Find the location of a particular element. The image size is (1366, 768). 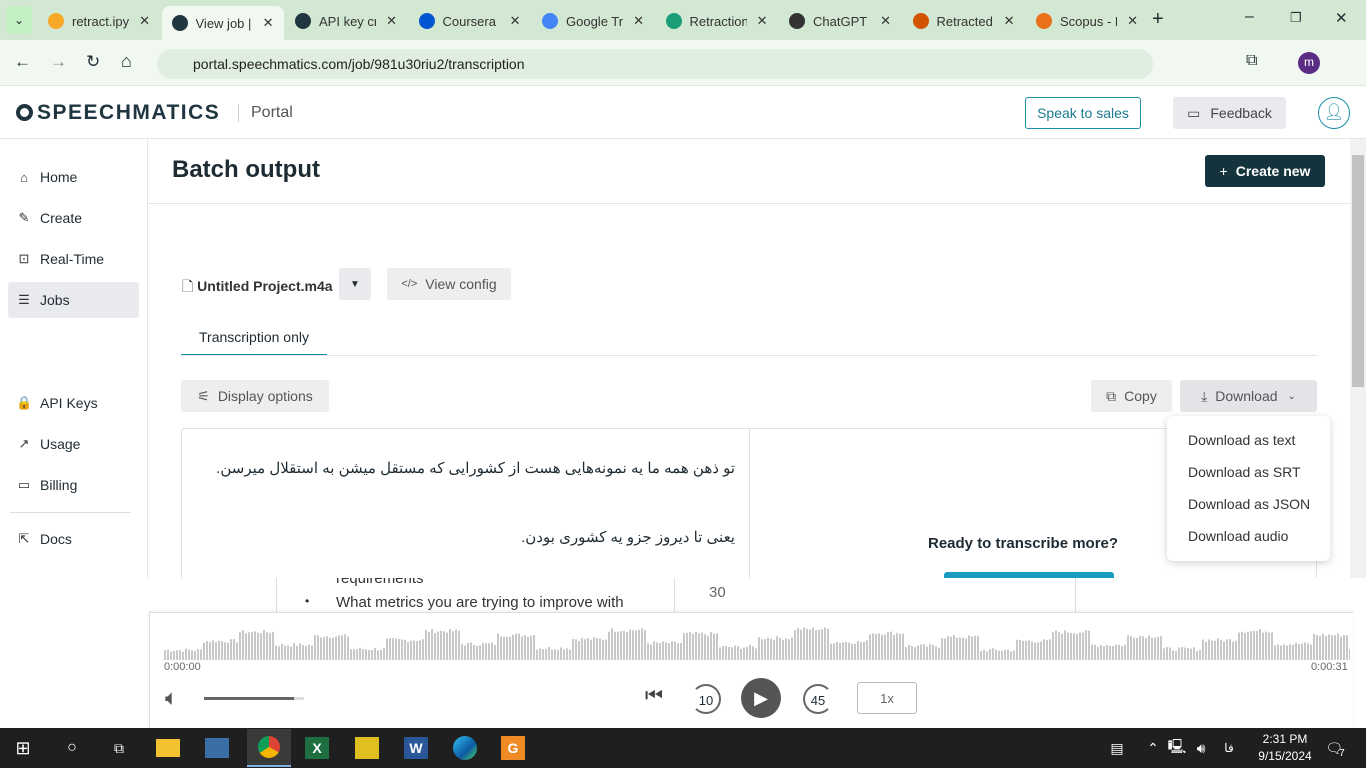

sidebar-item-usage: ↗ Usage is located at coordinates (73, 444).